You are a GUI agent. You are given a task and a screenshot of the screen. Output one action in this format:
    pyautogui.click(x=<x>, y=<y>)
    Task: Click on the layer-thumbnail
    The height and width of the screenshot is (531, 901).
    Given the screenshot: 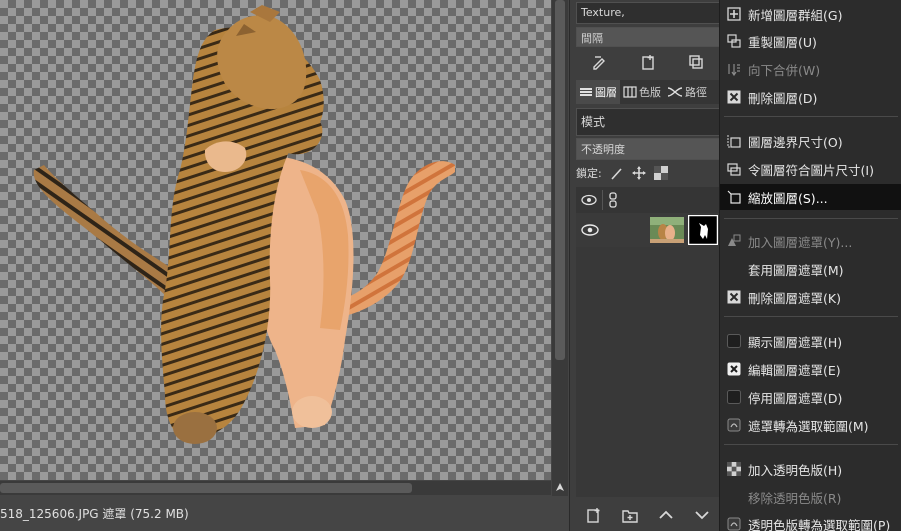 What is the action you would take?
    pyautogui.click(x=667, y=230)
    